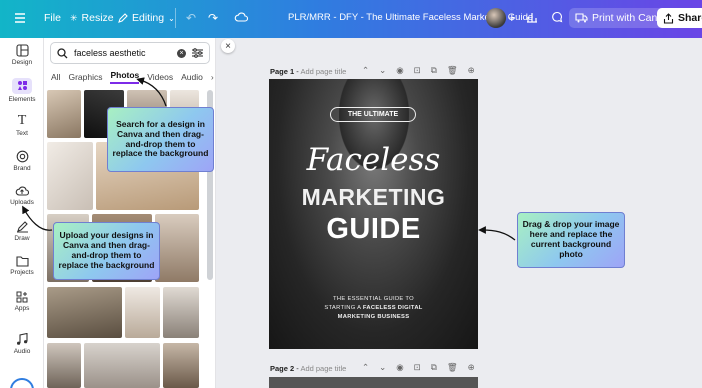 The image size is (702, 388). What do you see at coordinates (497, 233) in the screenshot?
I see `arrow-to-canvas` at bounding box center [497, 233].